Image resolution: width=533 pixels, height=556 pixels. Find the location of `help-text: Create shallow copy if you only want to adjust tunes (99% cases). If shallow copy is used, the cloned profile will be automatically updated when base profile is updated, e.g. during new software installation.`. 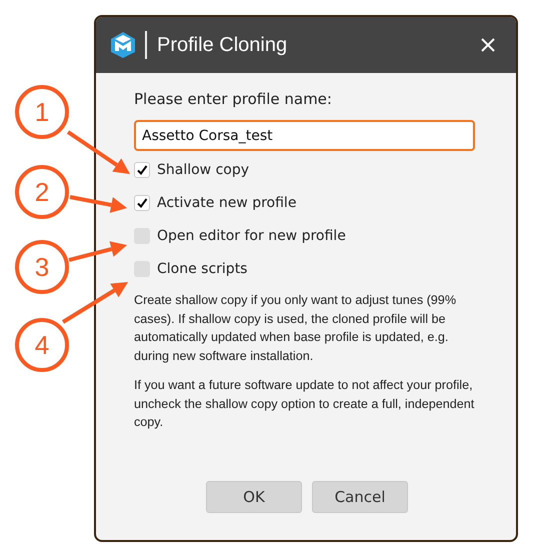

help-text: Create shallow copy if you only want to adjust tunes (99% cases). If shallow copy is used, the cloned profile will be automatically updated when base profile is updated, e.g. during new software installation. is located at coordinates (296, 329).